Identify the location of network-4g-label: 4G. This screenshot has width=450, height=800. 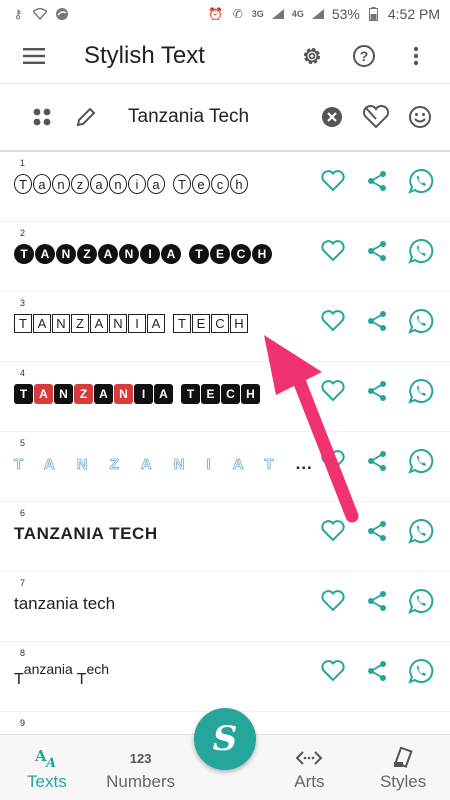
(297, 14).